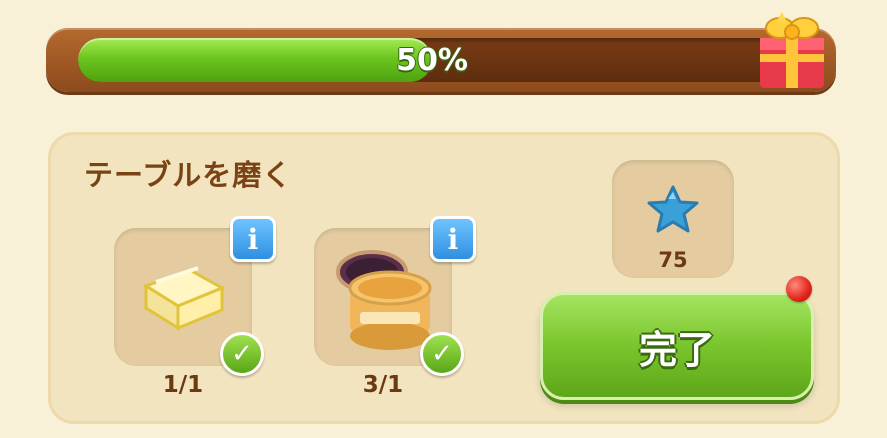 This screenshot has width=887, height=438. Describe the element at coordinates (183, 385) in the screenshot. I see `item-count-cloth: 1/1` at that location.